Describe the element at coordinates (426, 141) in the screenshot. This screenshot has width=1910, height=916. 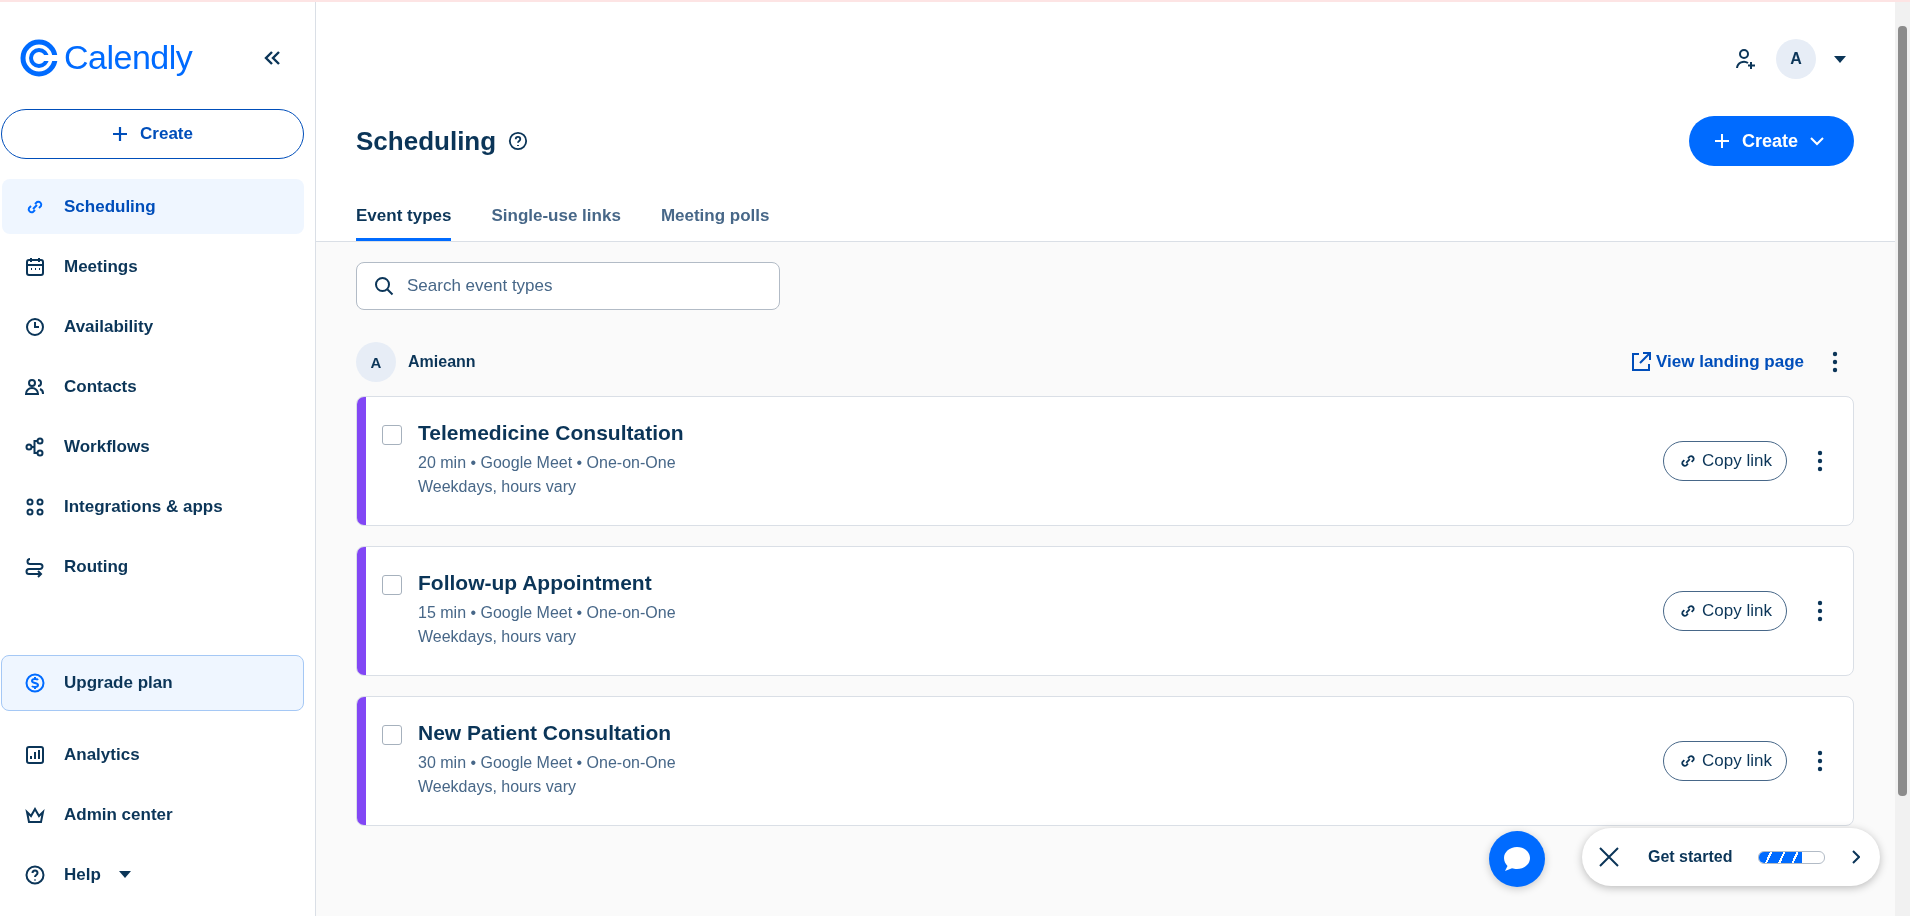
I see `page-title: Scheduling` at that location.